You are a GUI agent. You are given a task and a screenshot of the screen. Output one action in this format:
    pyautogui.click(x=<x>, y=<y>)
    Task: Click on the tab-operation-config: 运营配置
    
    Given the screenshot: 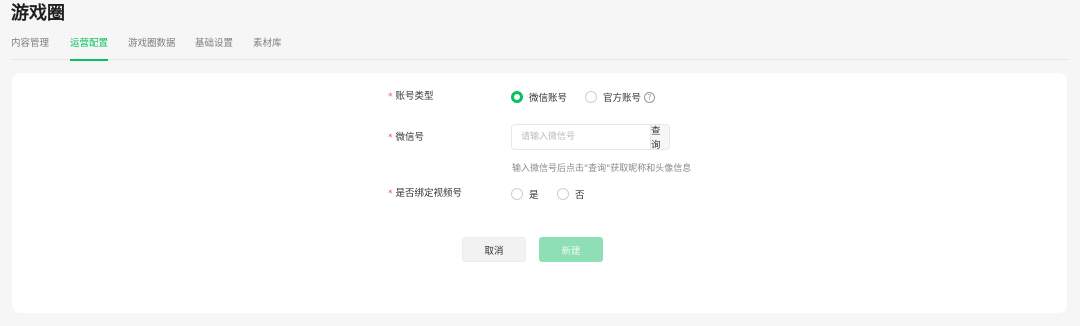 What is the action you would take?
    pyautogui.click(x=89, y=48)
    